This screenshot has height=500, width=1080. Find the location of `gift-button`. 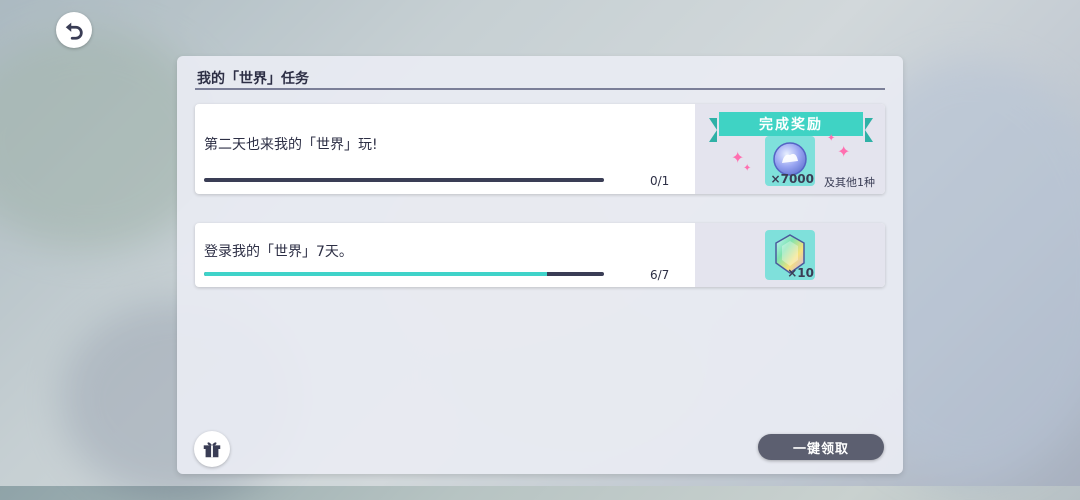

gift-button is located at coordinates (212, 449).